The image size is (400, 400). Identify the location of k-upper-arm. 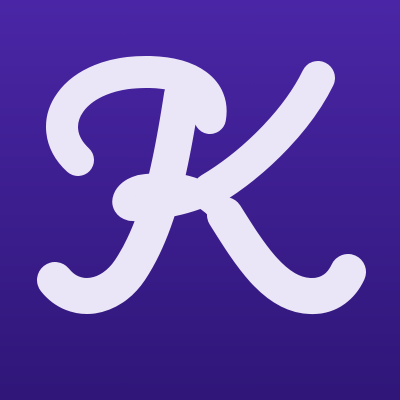
(264, 134).